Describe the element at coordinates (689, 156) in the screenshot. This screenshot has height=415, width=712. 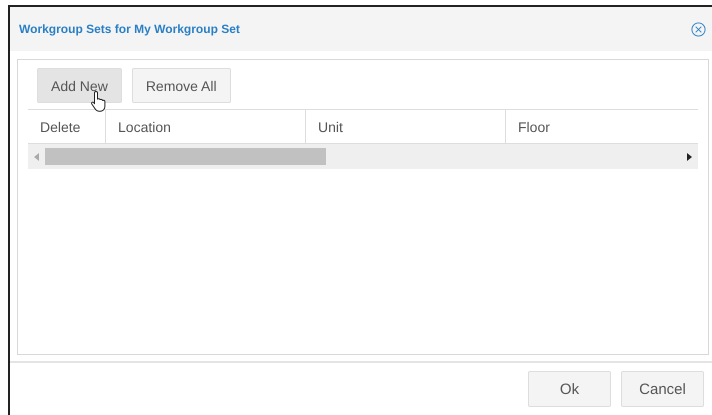
I see `scroll-right-icon` at that location.